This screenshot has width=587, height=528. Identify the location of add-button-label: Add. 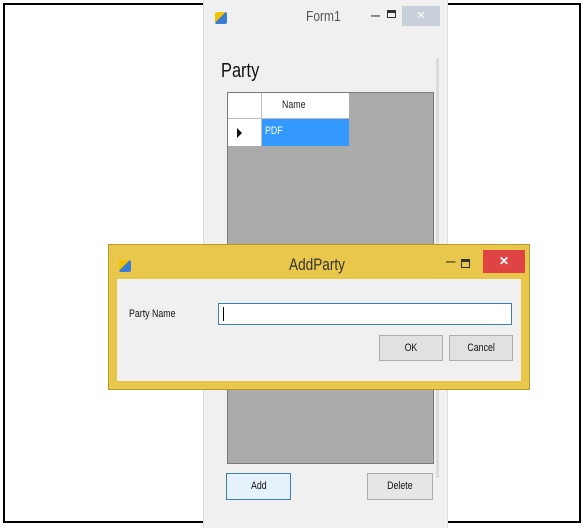
(258, 486).